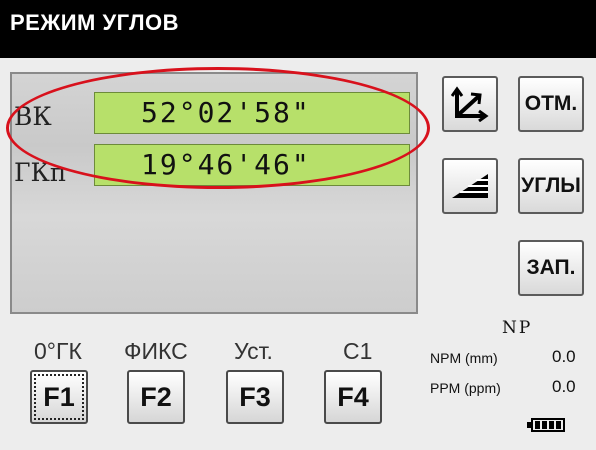 This screenshot has width=596, height=450. Describe the element at coordinates (252, 165) in the screenshot. I see `horizontal-angle-value: 19°46'46"` at that location.